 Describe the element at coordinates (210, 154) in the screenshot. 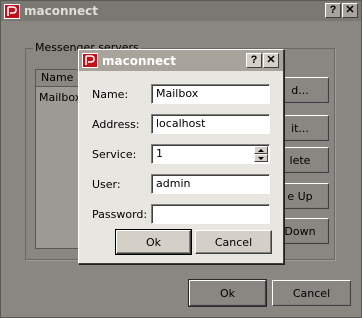

I see `service-spinbox: 1` at that location.